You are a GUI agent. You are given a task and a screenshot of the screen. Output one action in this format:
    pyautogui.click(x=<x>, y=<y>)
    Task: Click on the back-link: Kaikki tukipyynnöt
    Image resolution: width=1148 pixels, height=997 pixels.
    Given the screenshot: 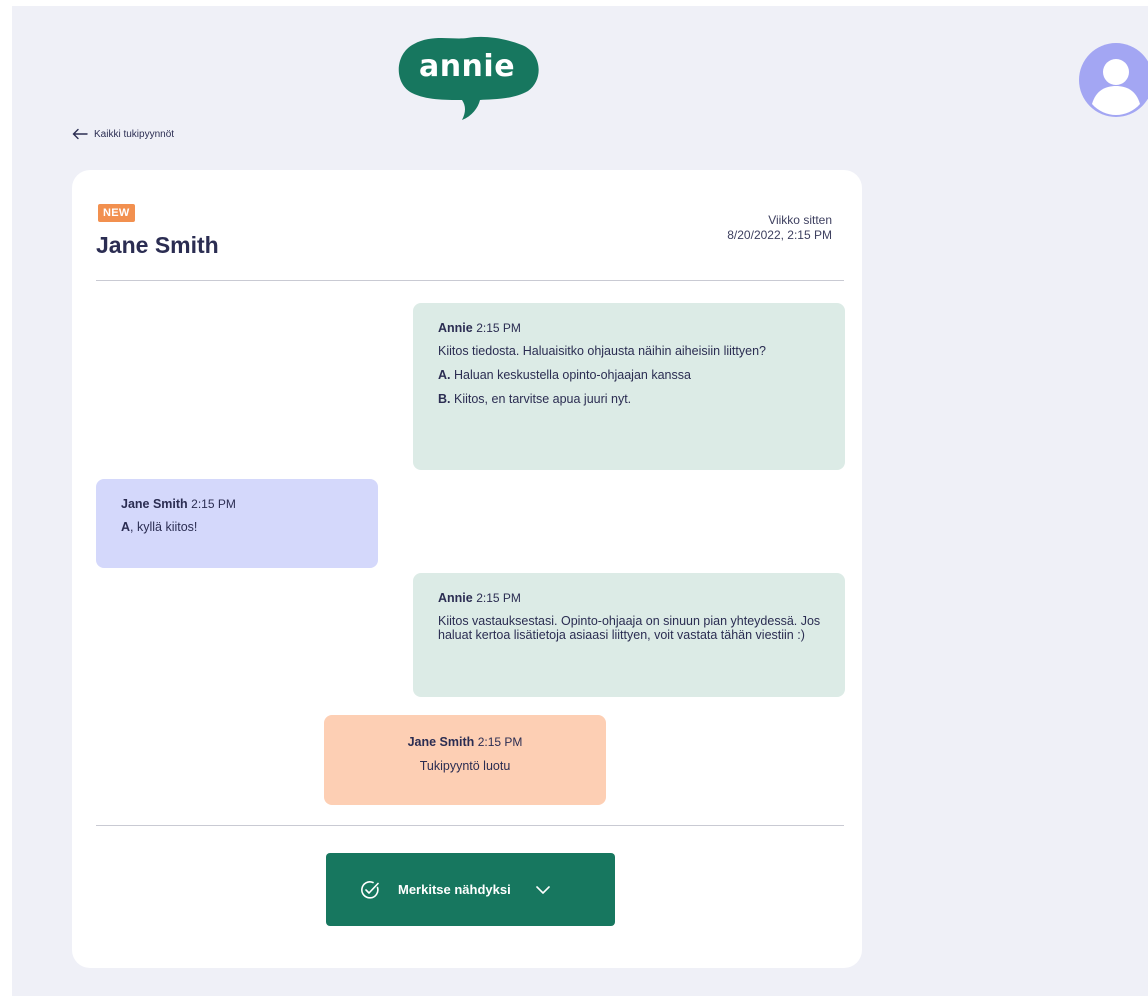 What is the action you would take?
    pyautogui.click(x=123, y=134)
    